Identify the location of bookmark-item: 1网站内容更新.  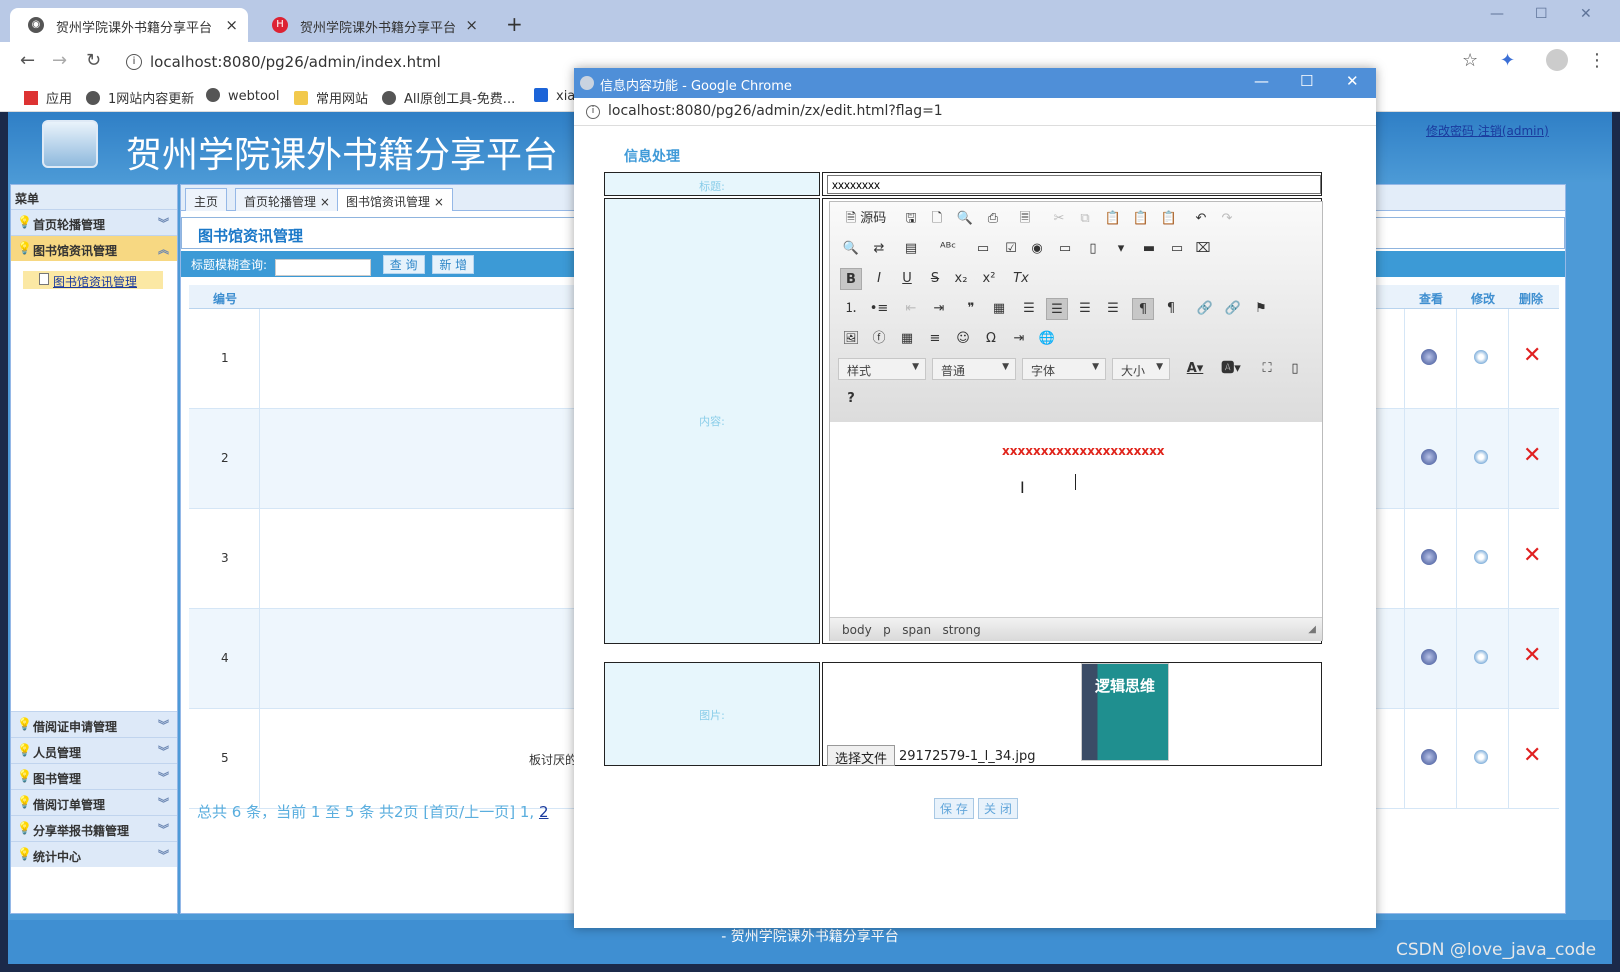
(140, 97).